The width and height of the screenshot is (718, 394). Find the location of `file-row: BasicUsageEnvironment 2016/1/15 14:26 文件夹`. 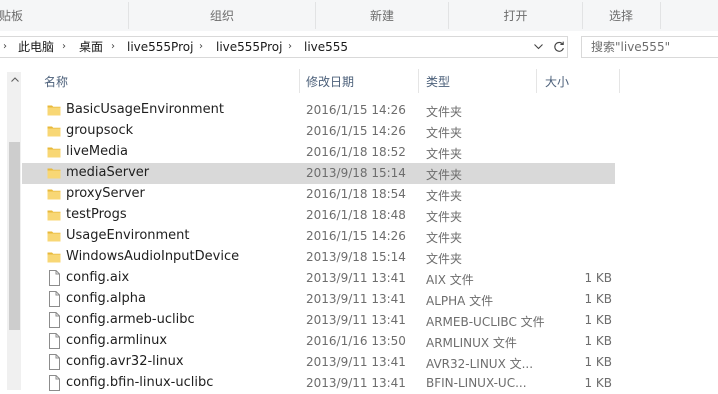

file-row: BasicUsageEnvironment 2016/1/15 14:26 文件夹 is located at coordinates (318, 110).